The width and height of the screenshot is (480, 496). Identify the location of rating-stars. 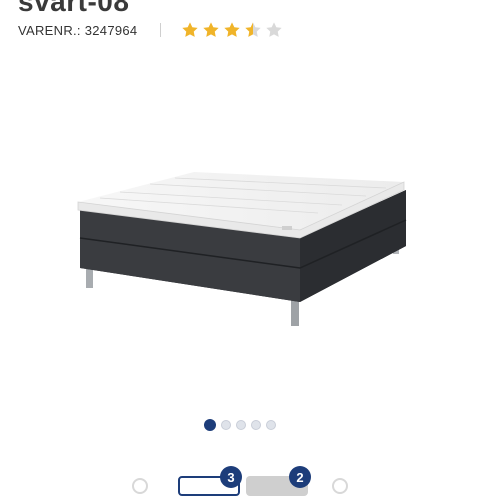
(232, 30).